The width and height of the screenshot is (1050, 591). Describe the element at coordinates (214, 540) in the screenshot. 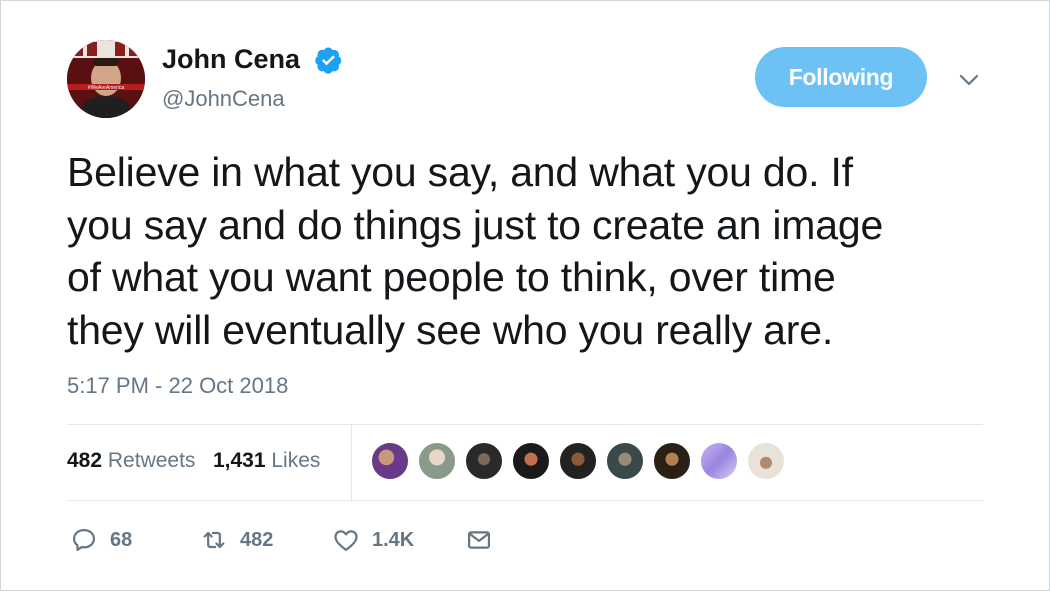

I see `retweet-icon` at that location.